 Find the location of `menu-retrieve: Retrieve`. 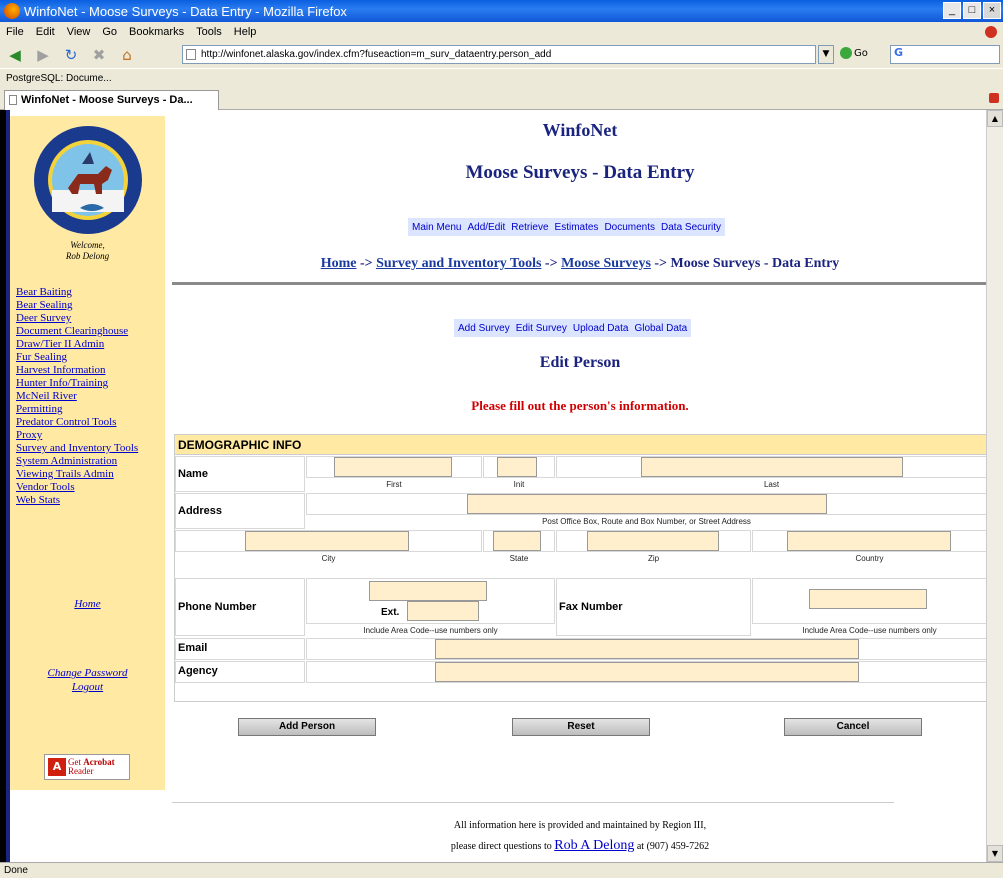

menu-retrieve: Retrieve is located at coordinates (529, 227).